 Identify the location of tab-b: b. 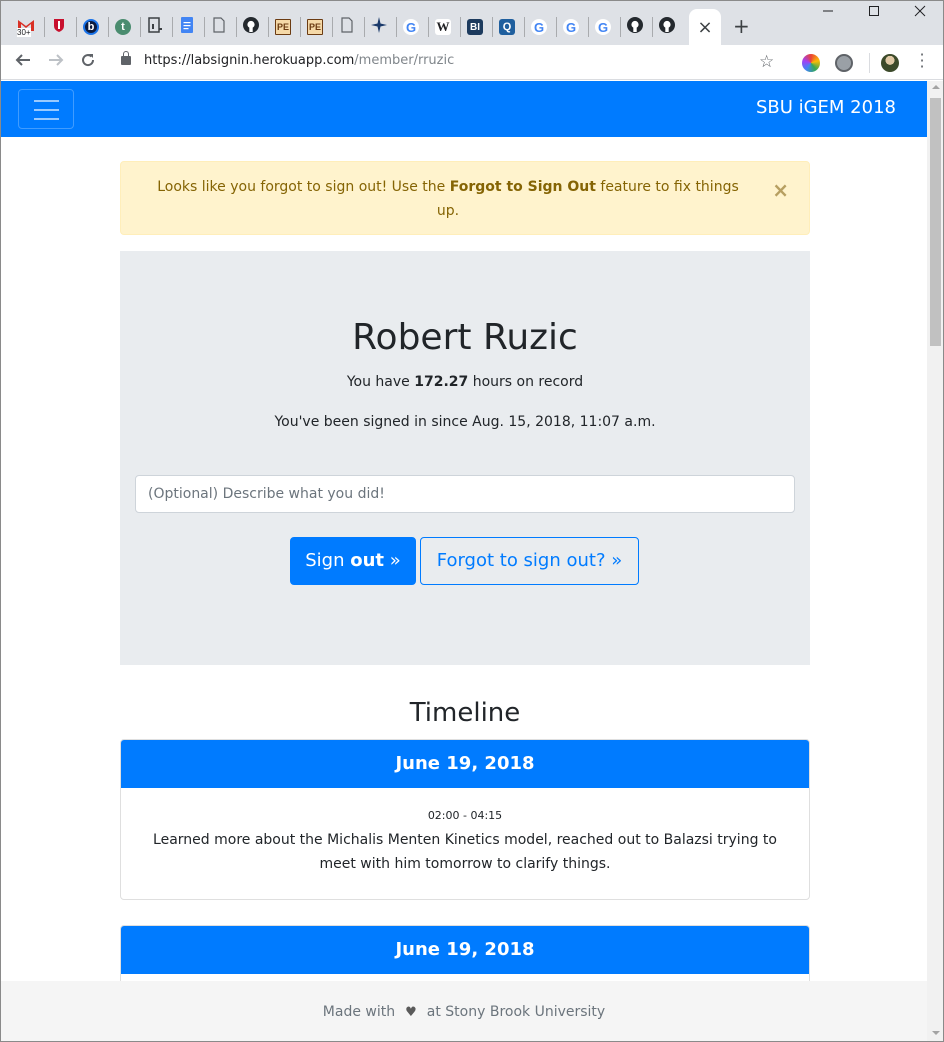
(91, 27).